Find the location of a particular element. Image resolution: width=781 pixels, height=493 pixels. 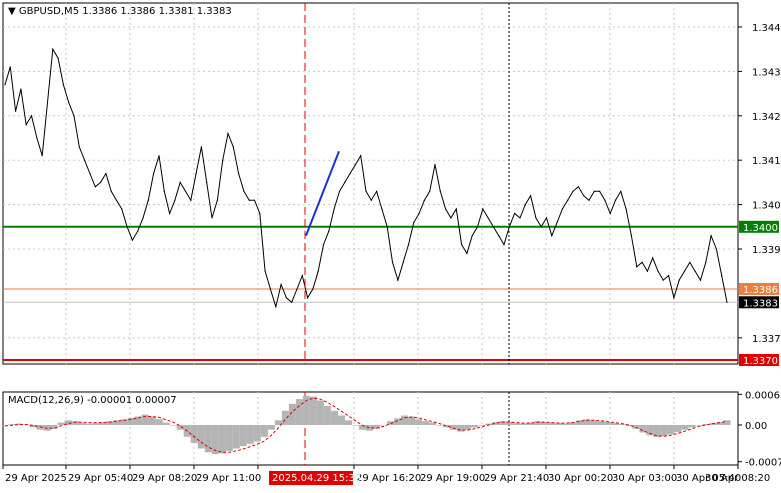

macd-pane: MACD(12,26,9) -0.00001 0.00007 is located at coordinates (370, 428).